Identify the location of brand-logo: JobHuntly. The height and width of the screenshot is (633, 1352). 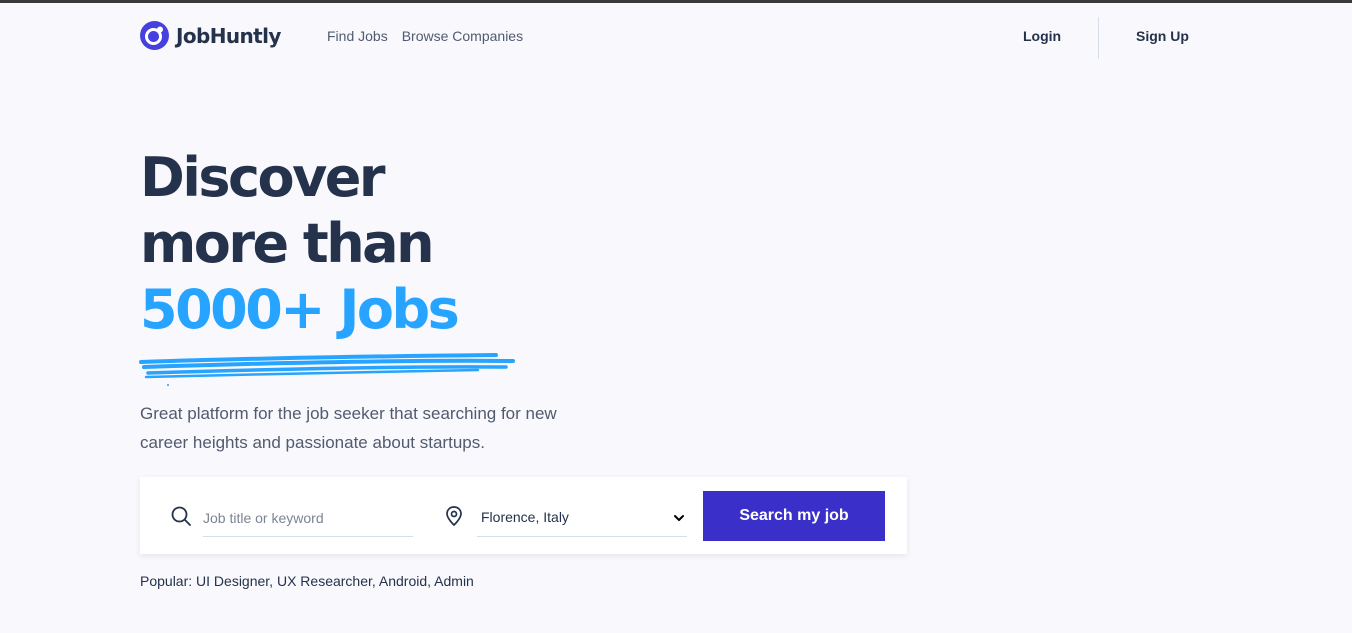
(210, 35).